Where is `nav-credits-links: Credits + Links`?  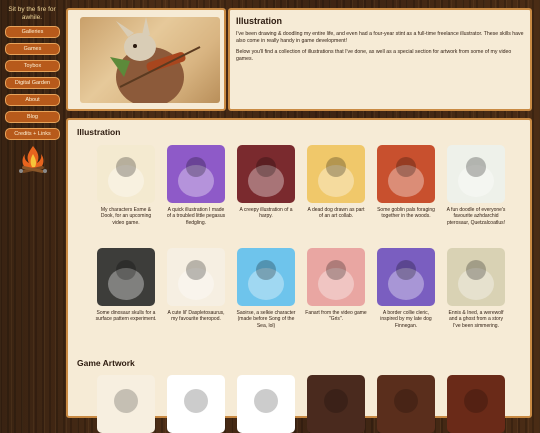
nav-credits-links: Credits + Links is located at coordinates (32, 134).